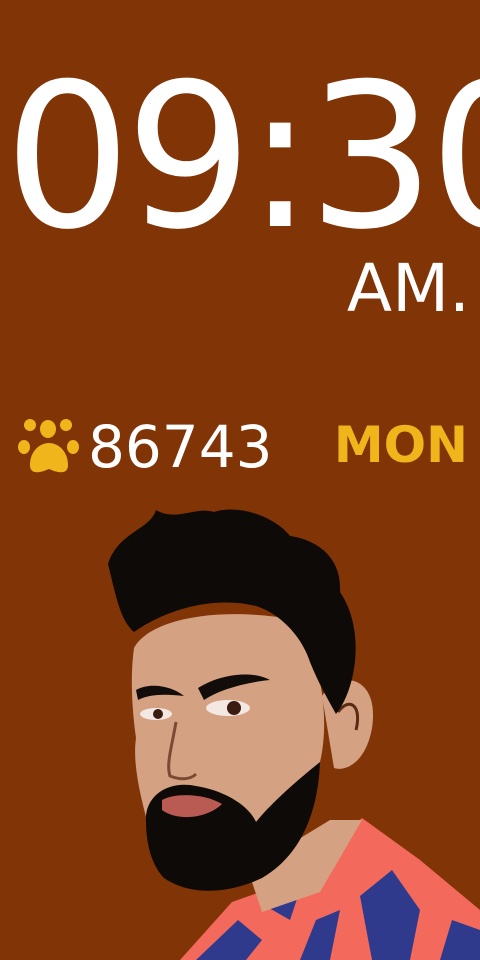 Image resolution: width=480 pixels, height=960 pixels. I want to click on step-count: 86743, so click(180, 447).